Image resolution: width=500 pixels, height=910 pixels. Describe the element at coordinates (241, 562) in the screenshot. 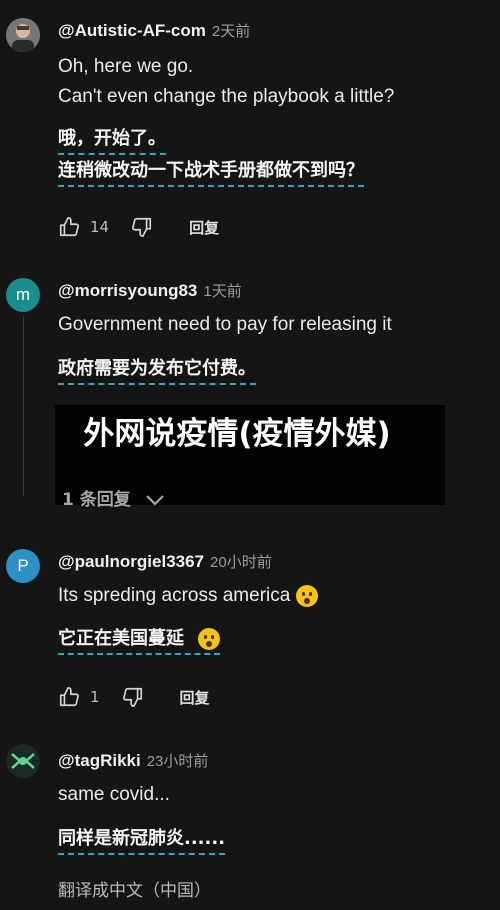

I see `timestamp: 20小时前` at that location.